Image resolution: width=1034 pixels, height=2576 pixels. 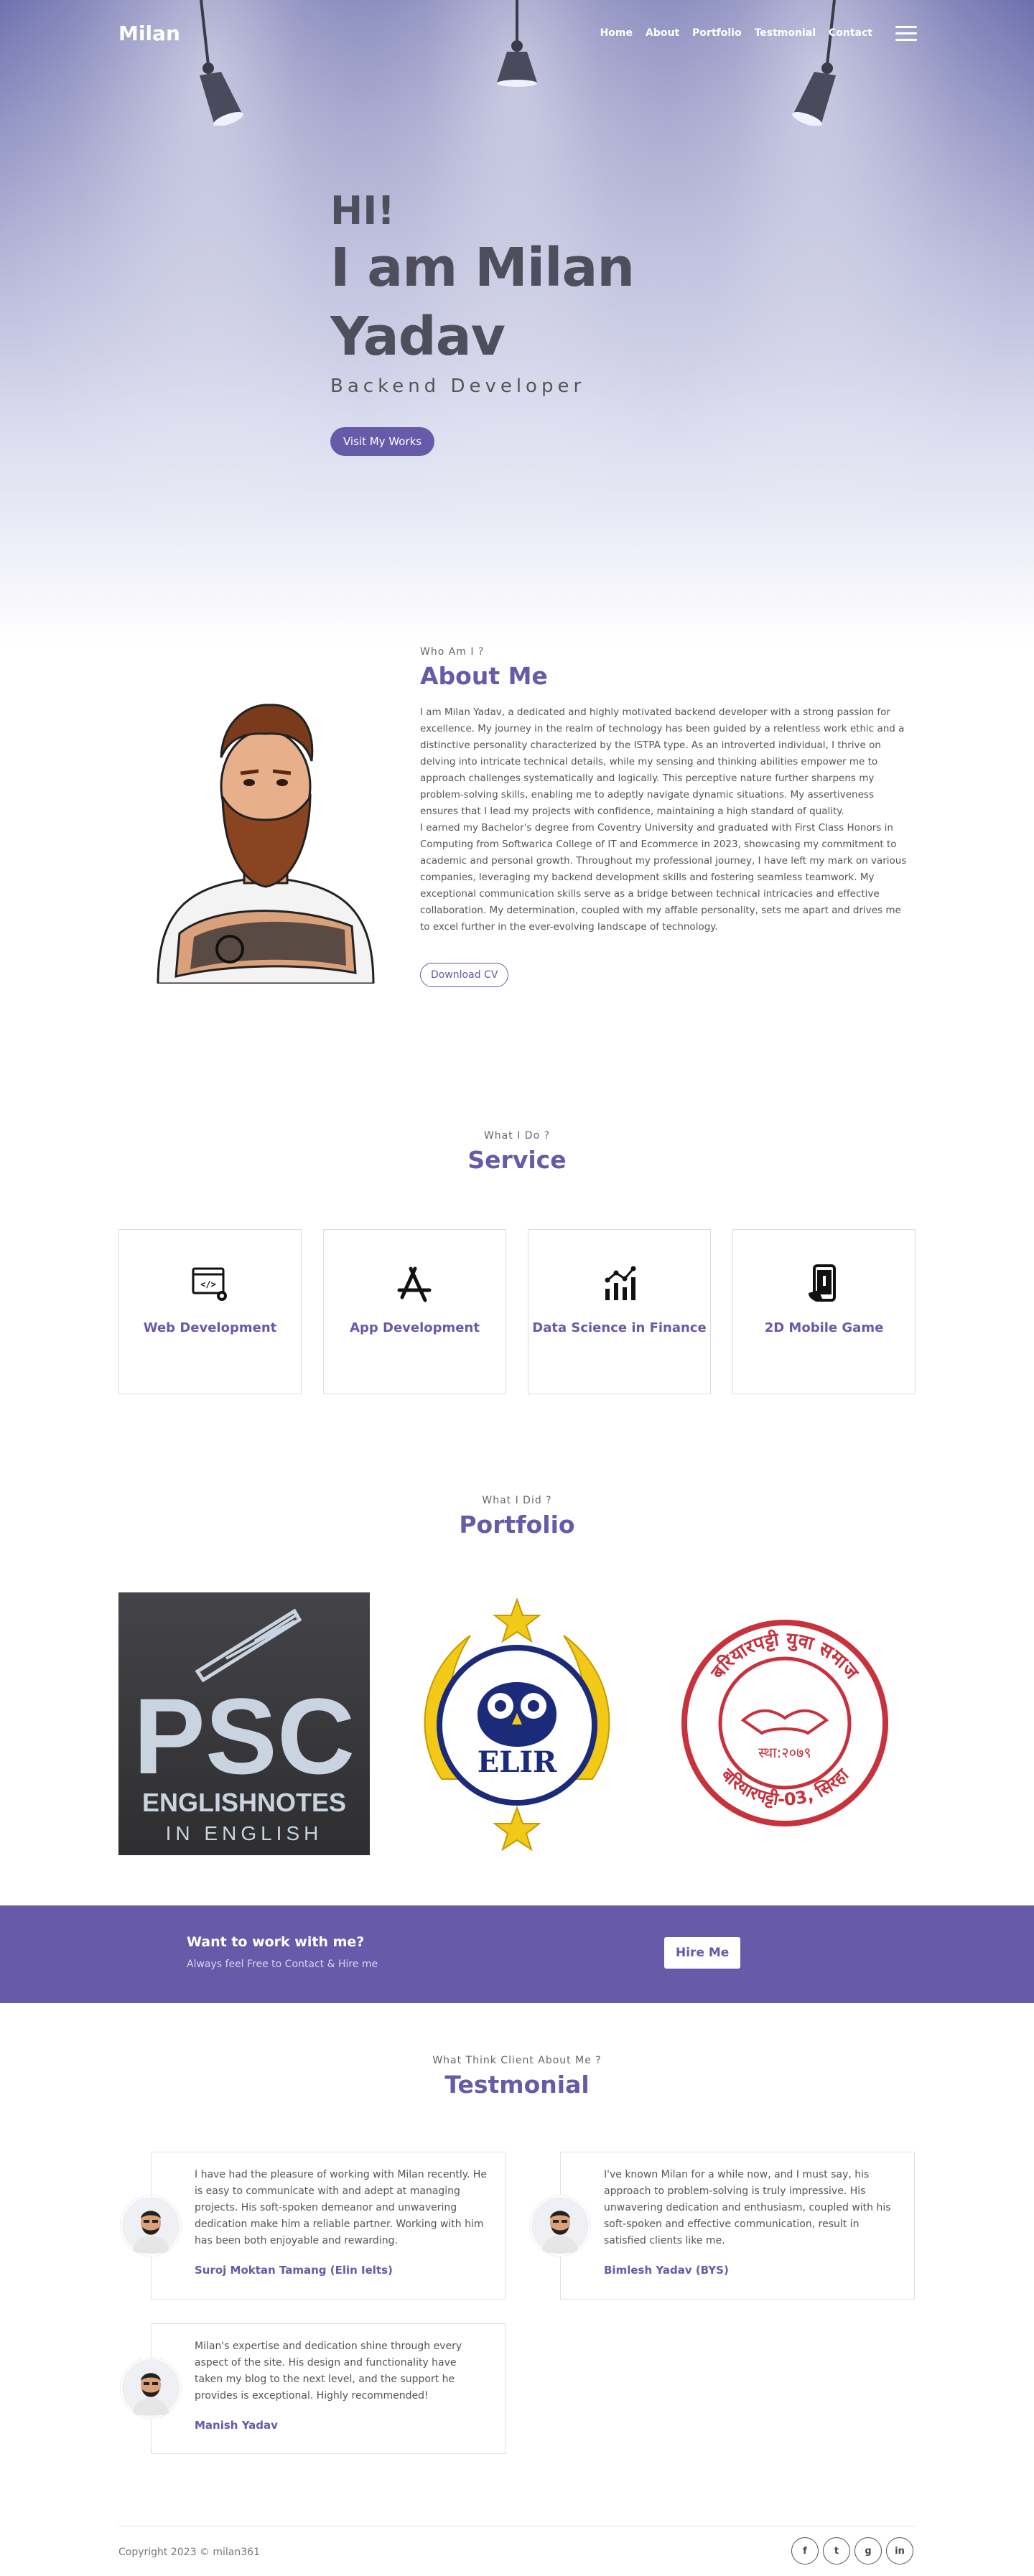 I want to click on testimonial-header: What Think Client About Me ? Testmonial, so click(x=517, y=2077).